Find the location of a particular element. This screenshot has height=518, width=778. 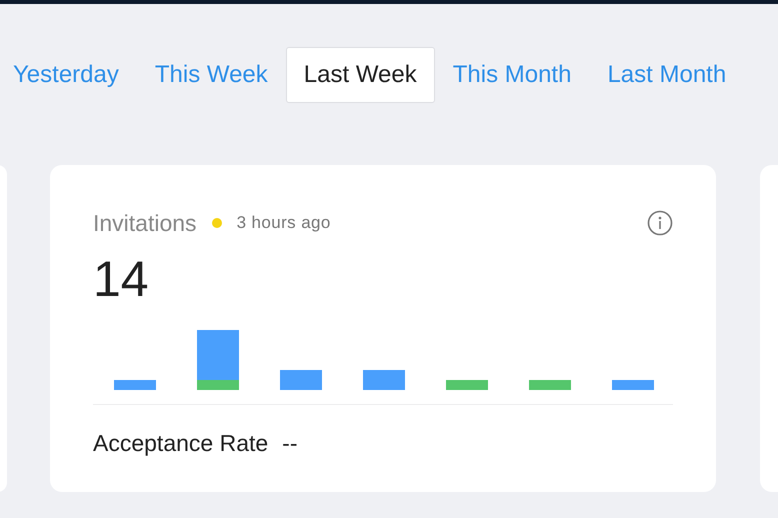

footer-value: -- is located at coordinates (290, 443).